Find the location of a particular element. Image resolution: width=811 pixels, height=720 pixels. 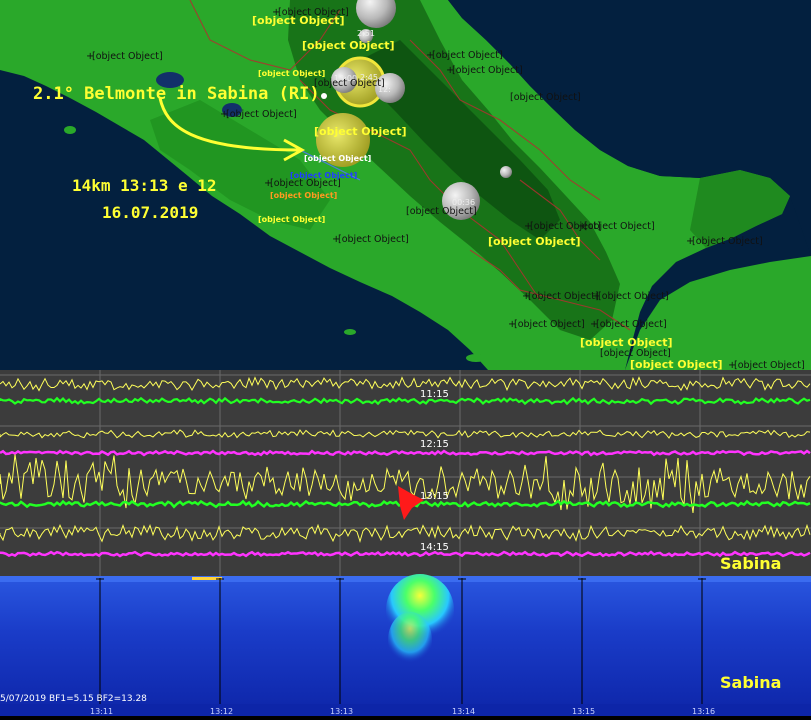

annotation-details: 14km 13:13 e 12 is located at coordinates (144, 185).